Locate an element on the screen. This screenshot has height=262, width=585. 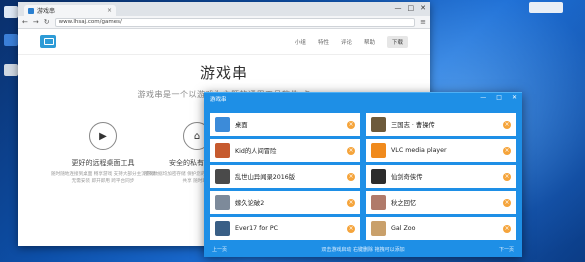
game-name: Kid的人间冒险 is located at coordinates (256, 151).